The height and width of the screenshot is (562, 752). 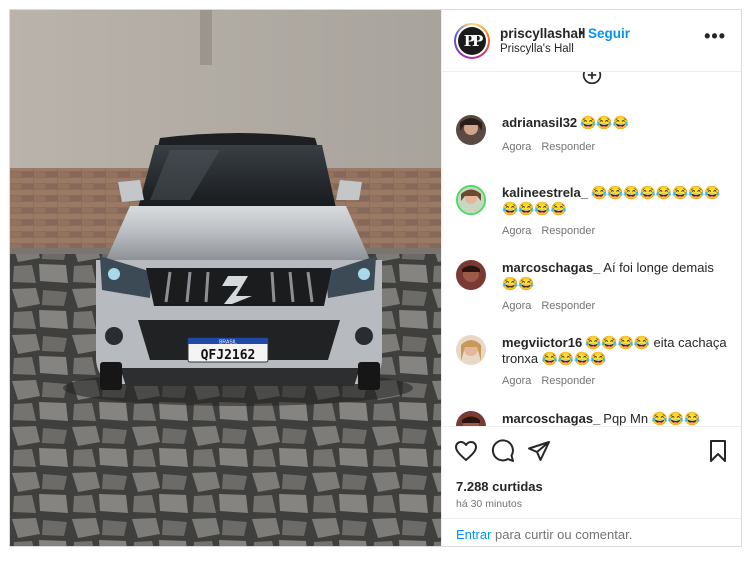 I want to click on comment-username: megviictor16, so click(x=542, y=342).